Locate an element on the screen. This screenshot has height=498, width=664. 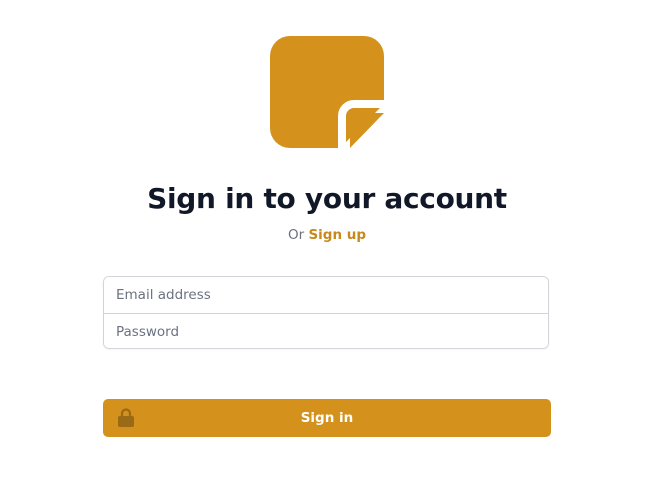
signin-button-label: Sign in is located at coordinates (327, 418).